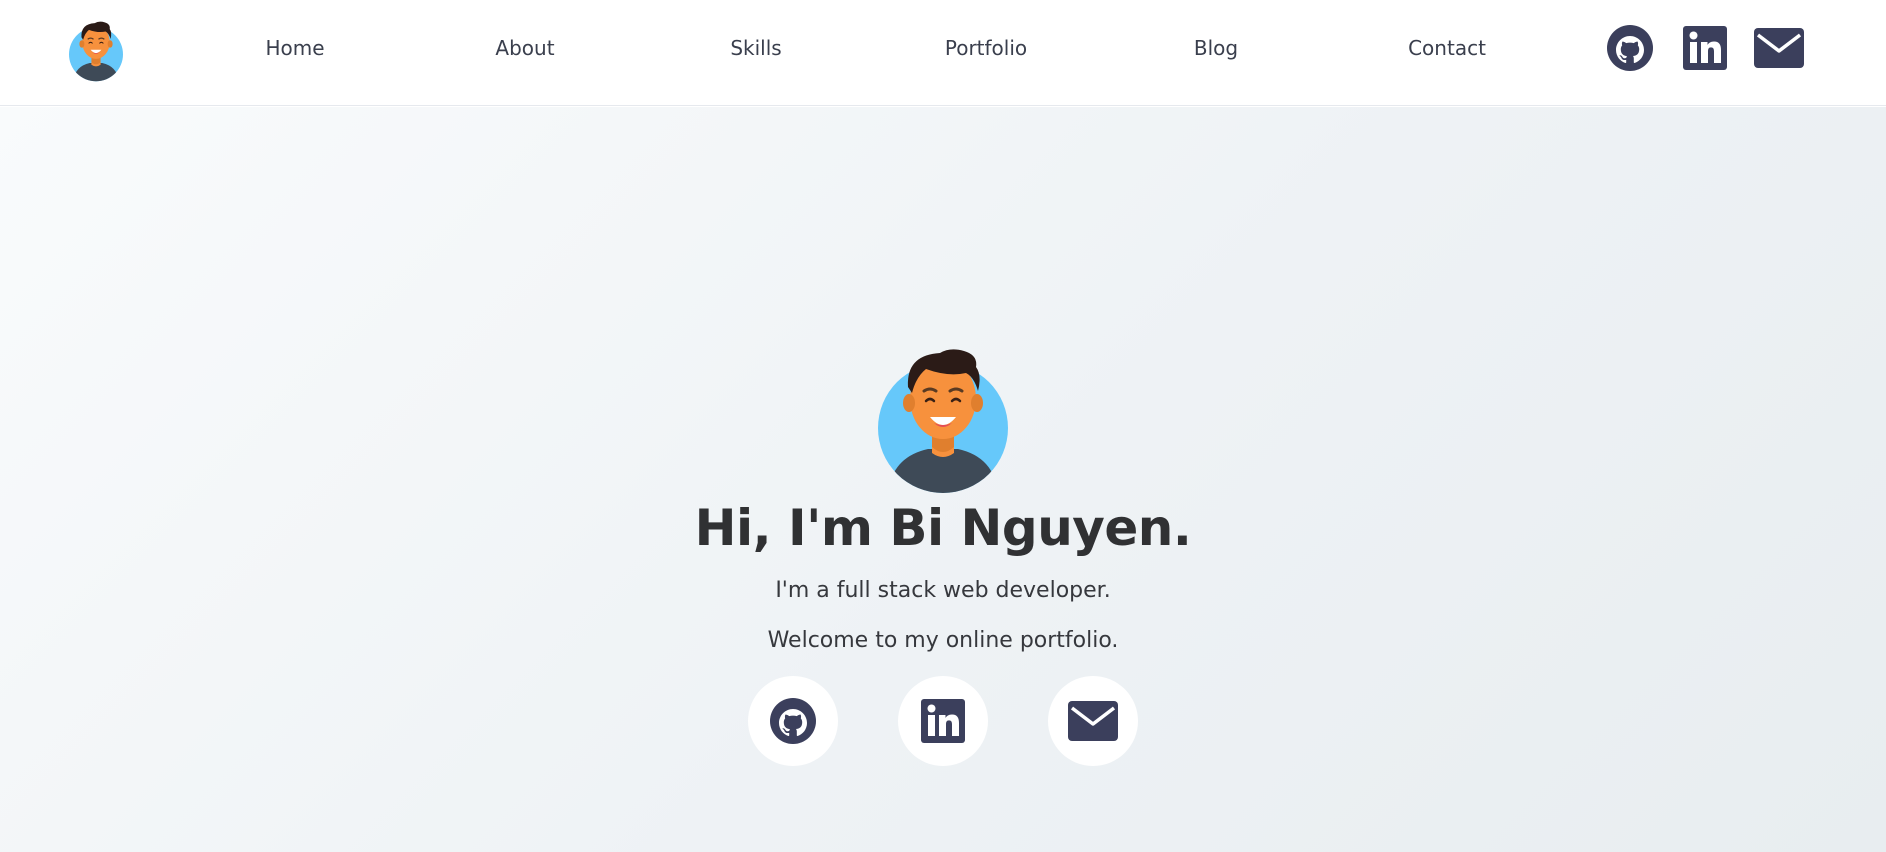 The height and width of the screenshot is (852, 1886). I want to click on nav-link-portfolio: Portfolio, so click(986, 48).